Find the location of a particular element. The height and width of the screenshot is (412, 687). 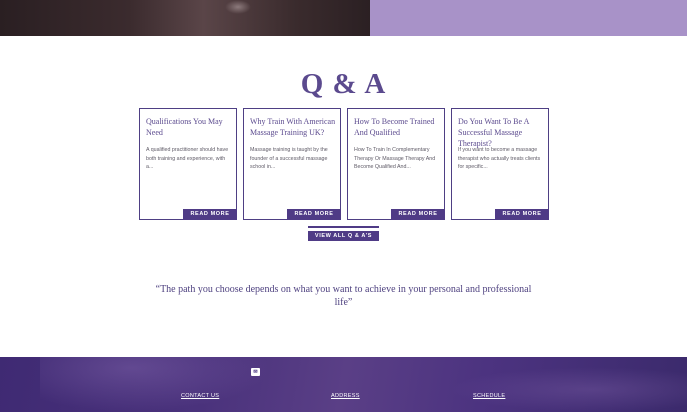

footer-link-schedule: SCHEDULE is located at coordinates (489, 396).